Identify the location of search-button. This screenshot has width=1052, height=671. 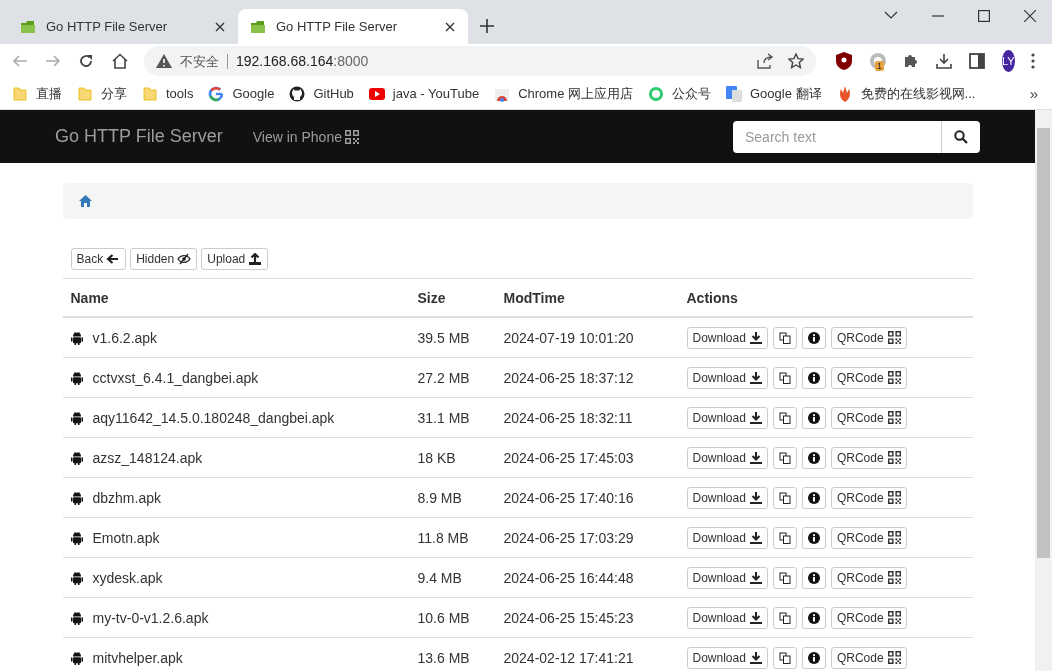
(960, 136).